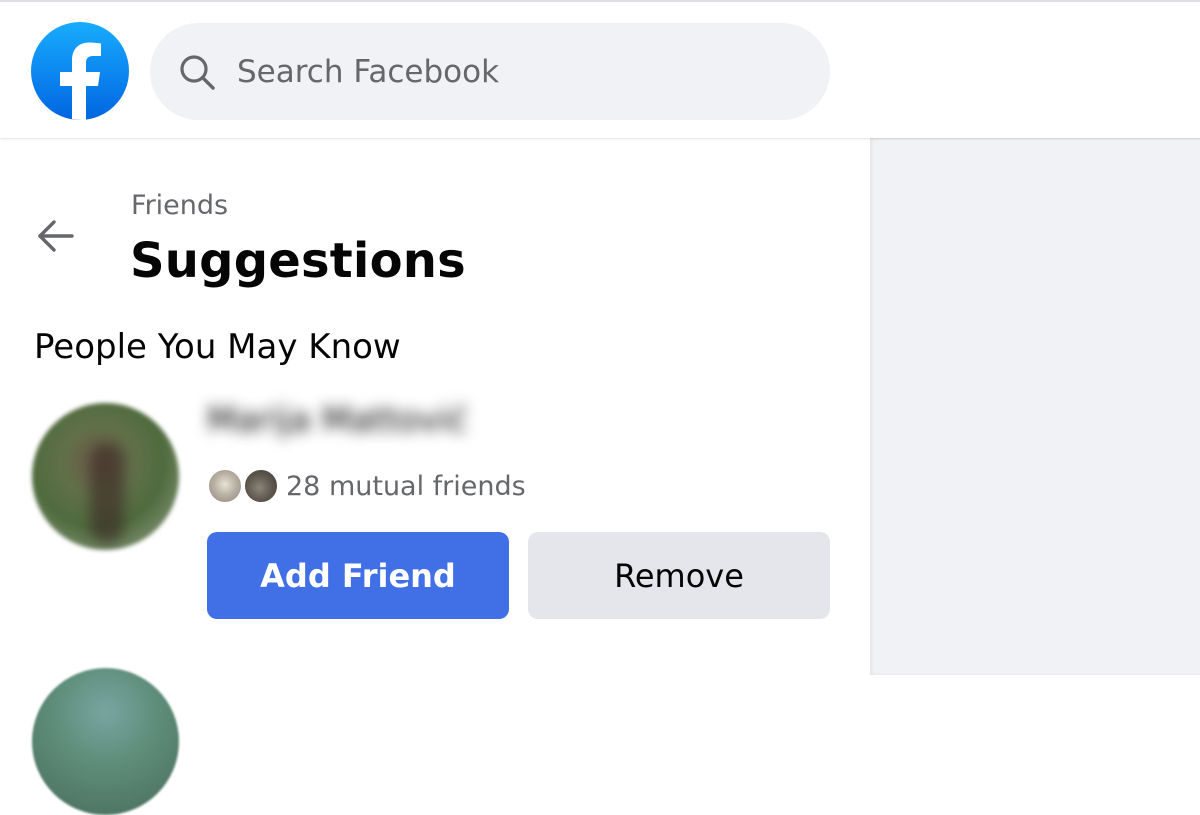 This screenshot has height=815, width=1200. I want to click on back-button, so click(56, 236).